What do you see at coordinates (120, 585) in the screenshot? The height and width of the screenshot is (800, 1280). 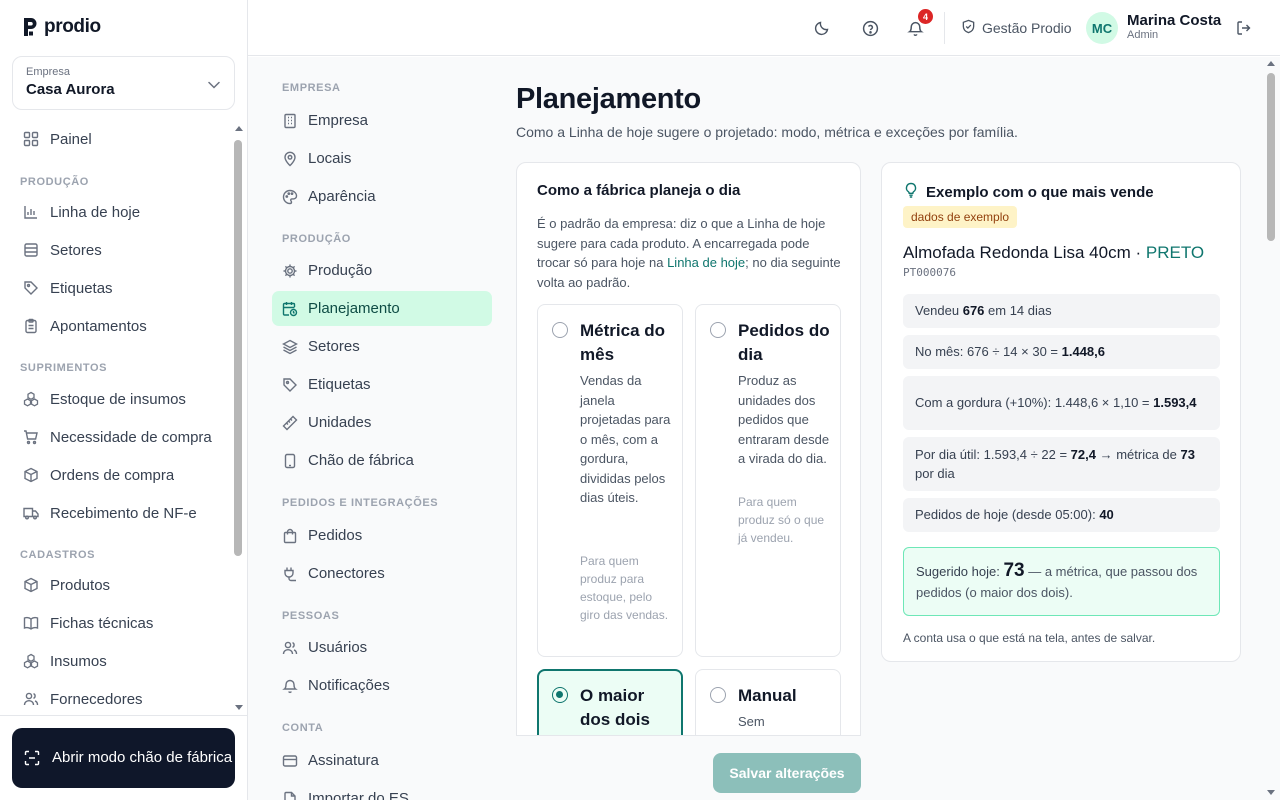 I see `sidebar-item-produtos: Produtos` at bounding box center [120, 585].